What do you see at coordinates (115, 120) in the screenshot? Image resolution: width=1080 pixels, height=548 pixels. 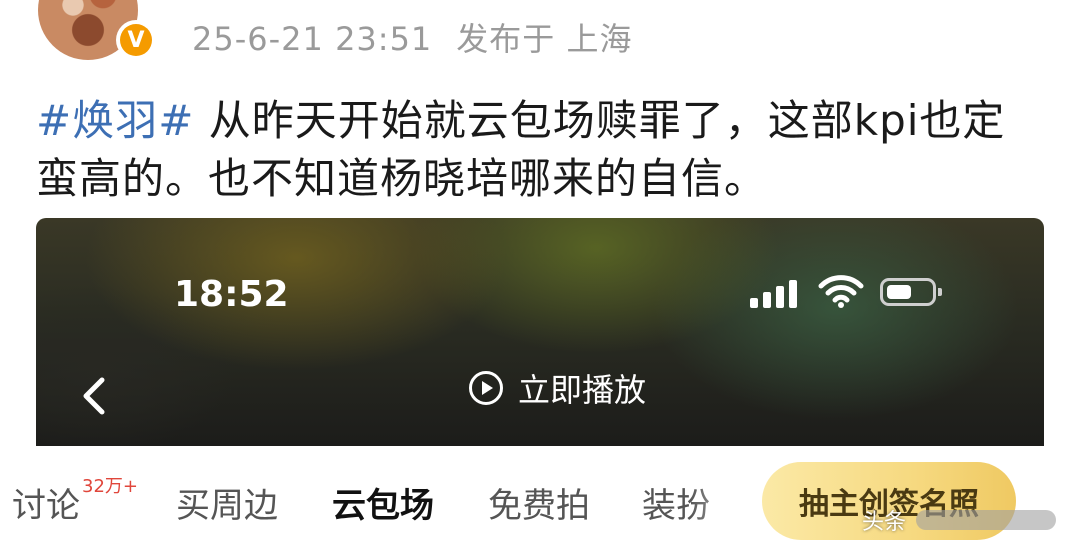 I see `hashtag-link: #焕羽#` at bounding box center [115, 120].